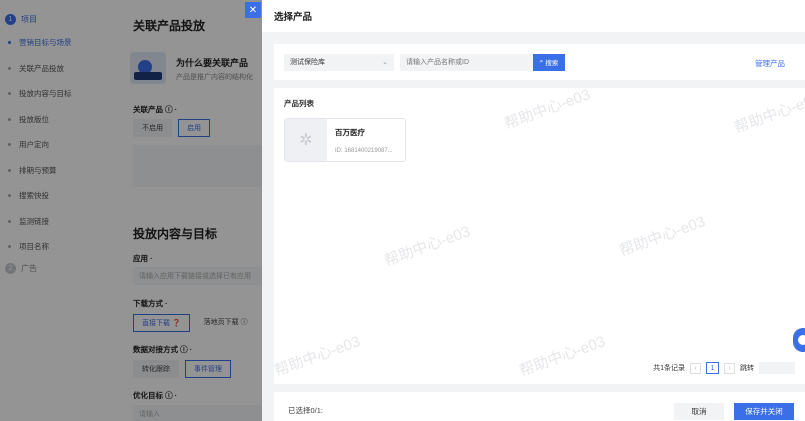 The image size is (805, 421). What do you see at coordinates (350, 132) in the screenshot?
I see `product-name: 百万医疗` at bounding box center [350, 132].